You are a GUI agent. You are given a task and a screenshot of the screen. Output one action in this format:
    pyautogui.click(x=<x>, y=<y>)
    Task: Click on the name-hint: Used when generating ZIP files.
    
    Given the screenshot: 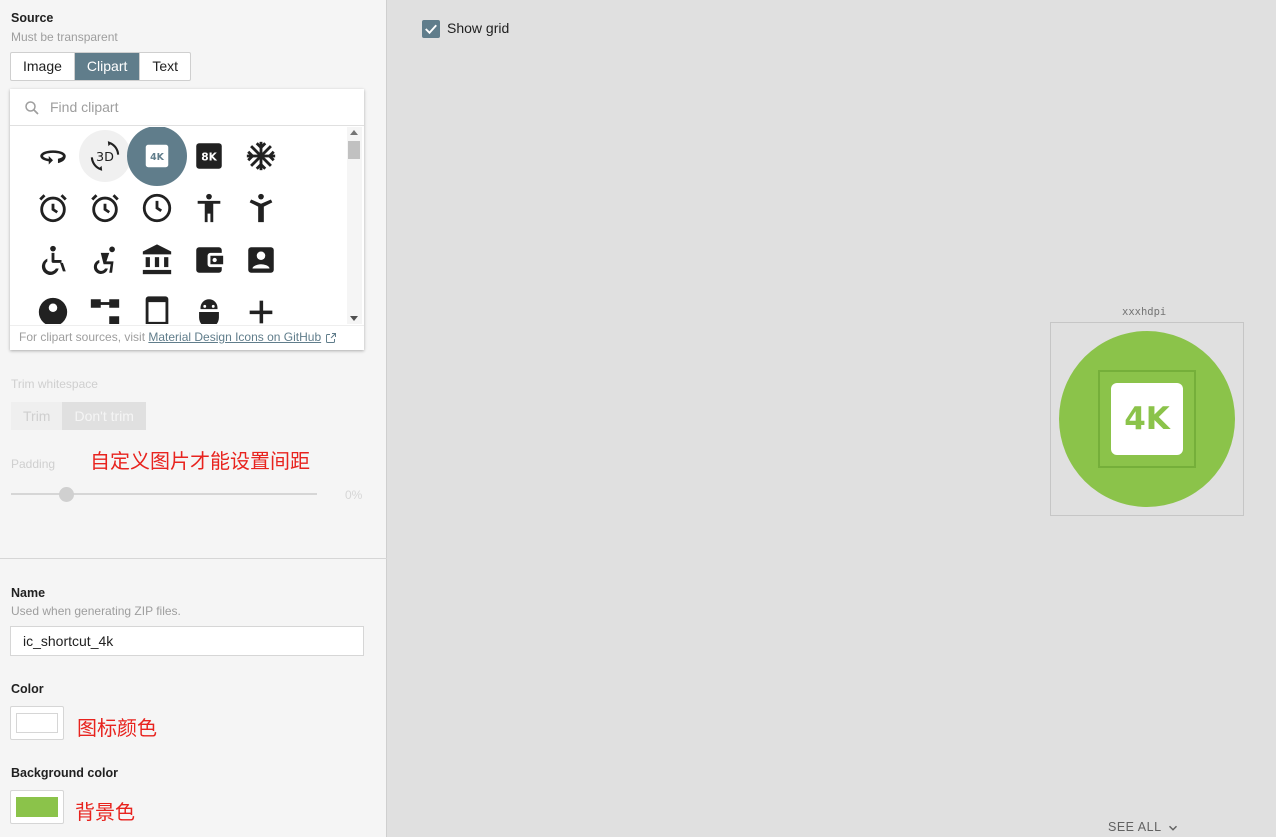 What is the action you would take?
    pyautogui.click(x=96, y=611)
    